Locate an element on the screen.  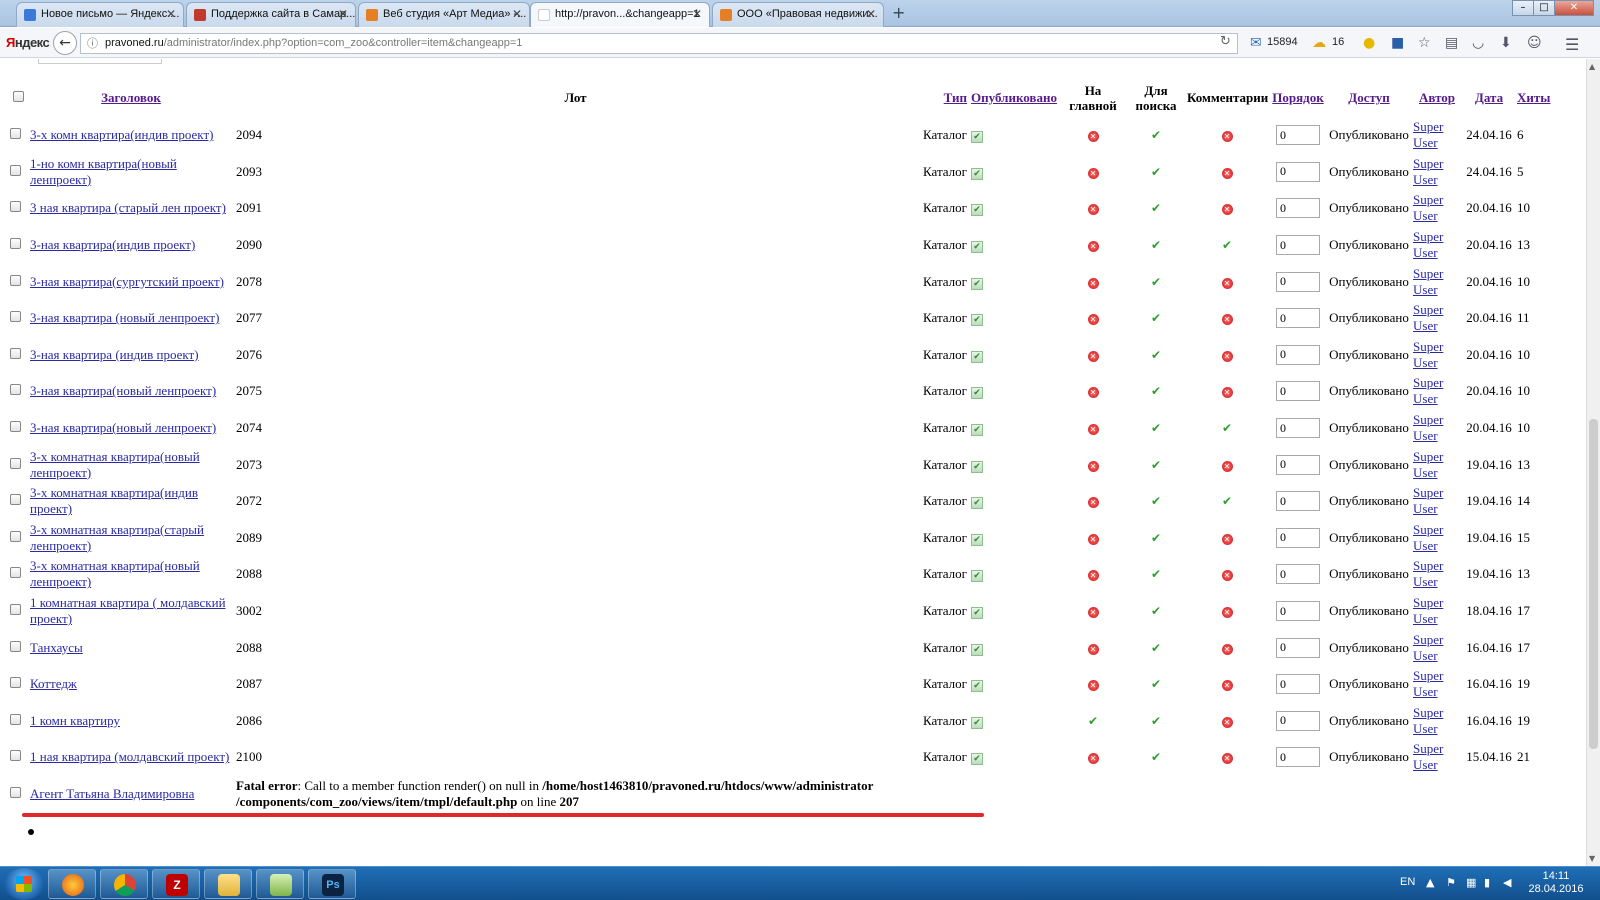
taskbar-filezilla: Z is located at coordinates (176, 884).